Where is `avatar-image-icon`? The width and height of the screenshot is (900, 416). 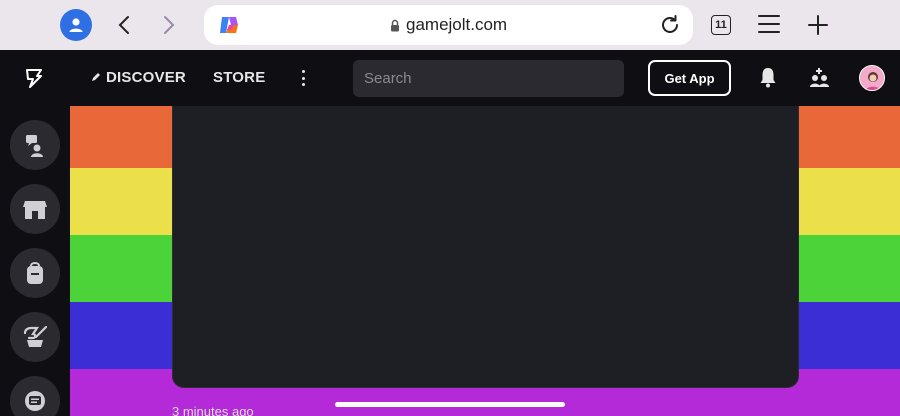
avatar-image-icon is located at coordinates (872, 78).